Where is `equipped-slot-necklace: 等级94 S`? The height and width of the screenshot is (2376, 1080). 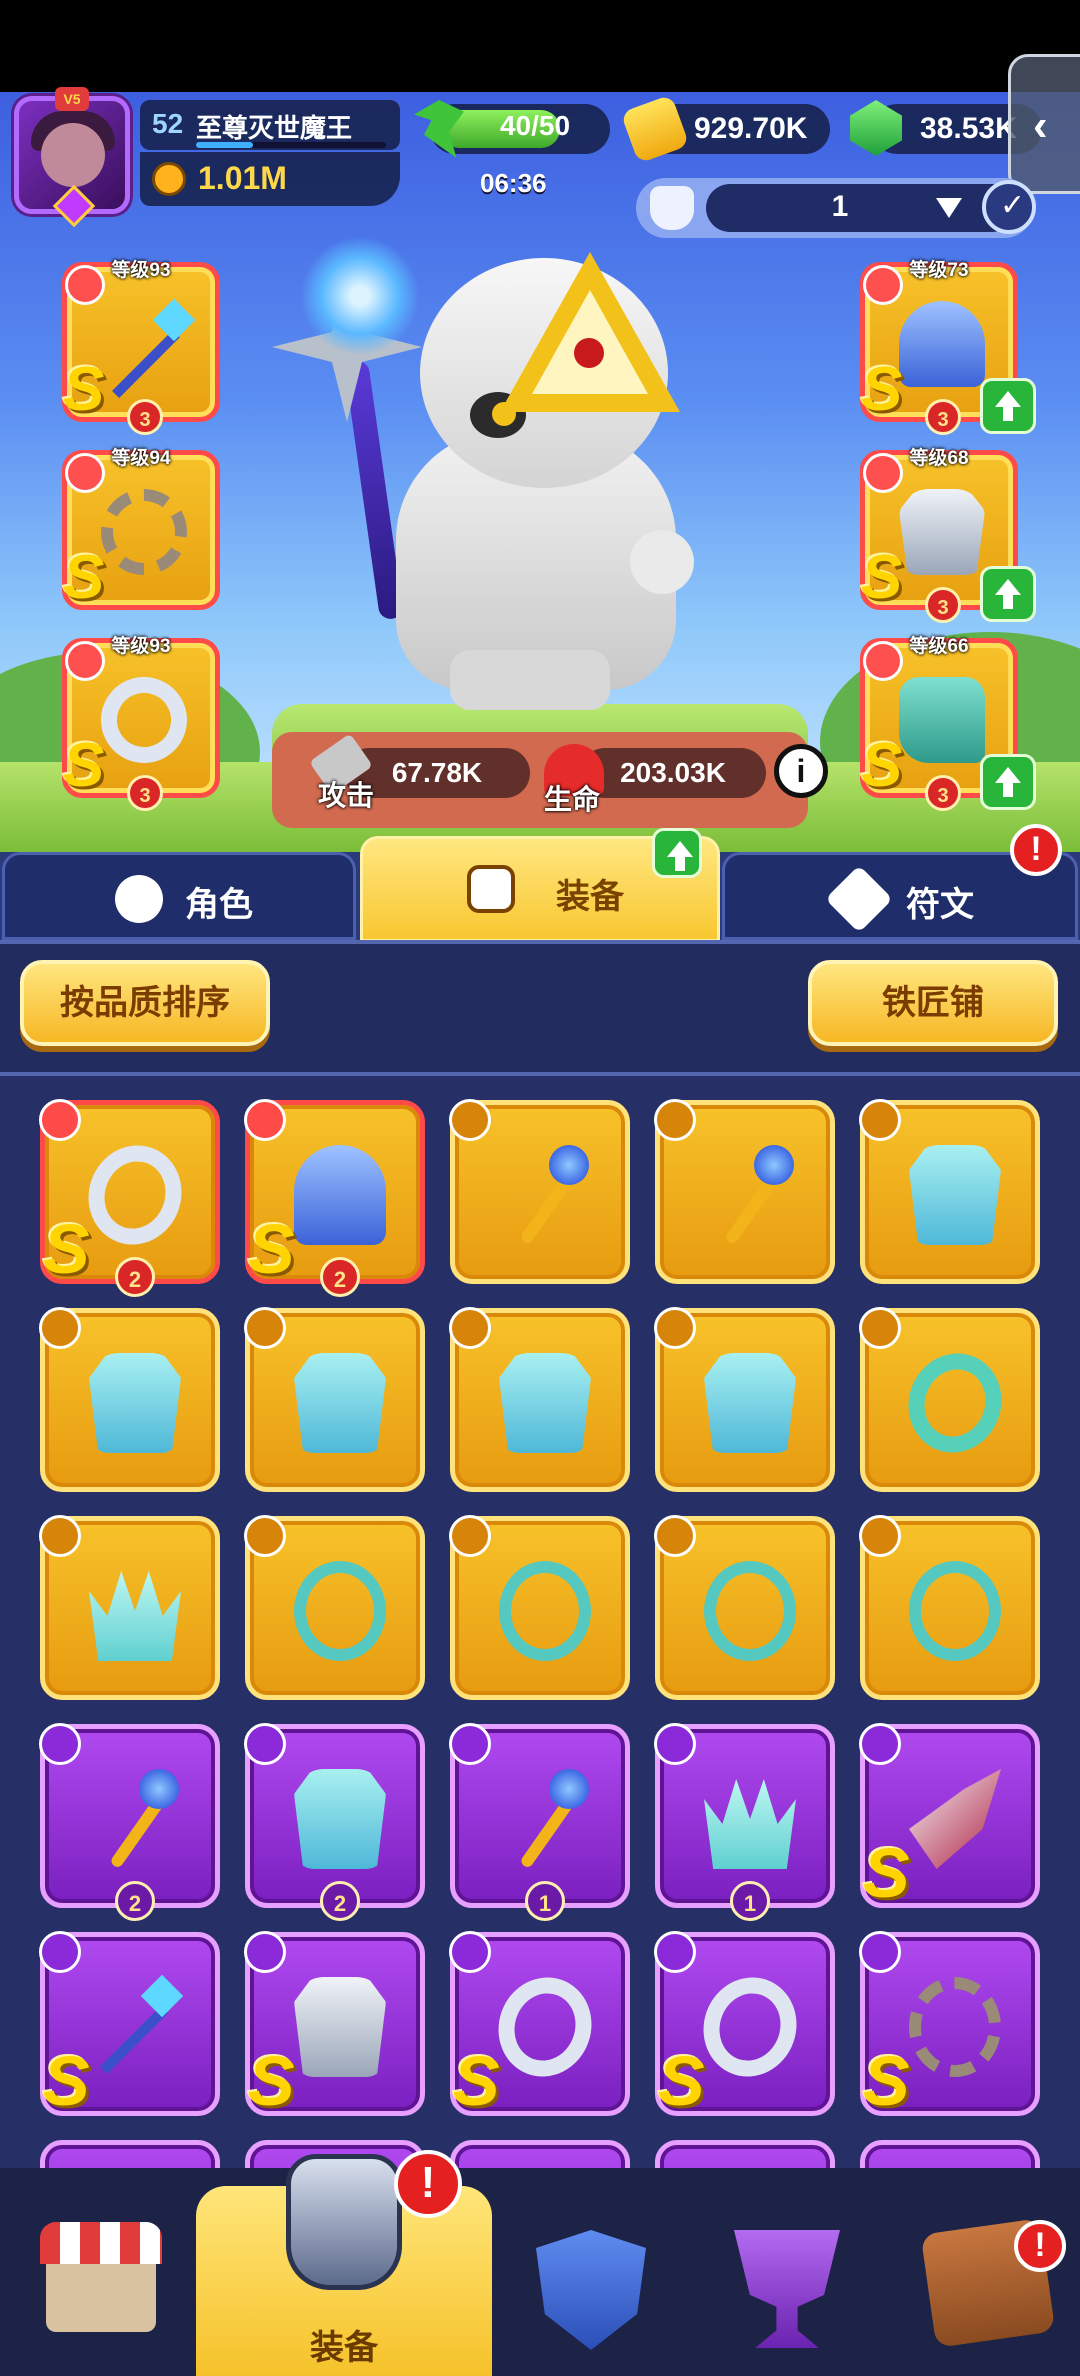
equipped-slot-necklace: 等级94 S is located at coordinates (141, 530).